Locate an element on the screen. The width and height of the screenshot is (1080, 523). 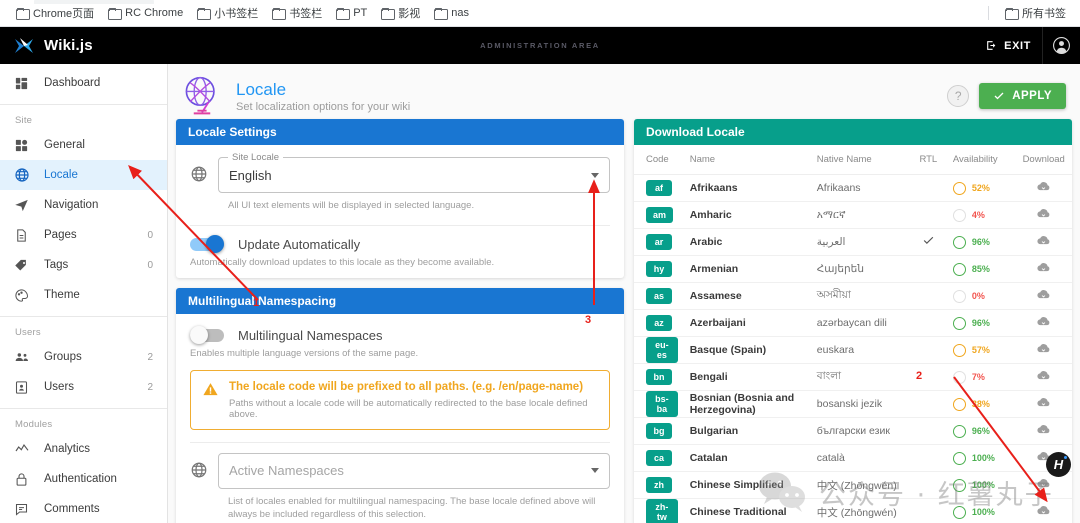
site-locale-legend: Site Locale is located at coordinates (256, 157).